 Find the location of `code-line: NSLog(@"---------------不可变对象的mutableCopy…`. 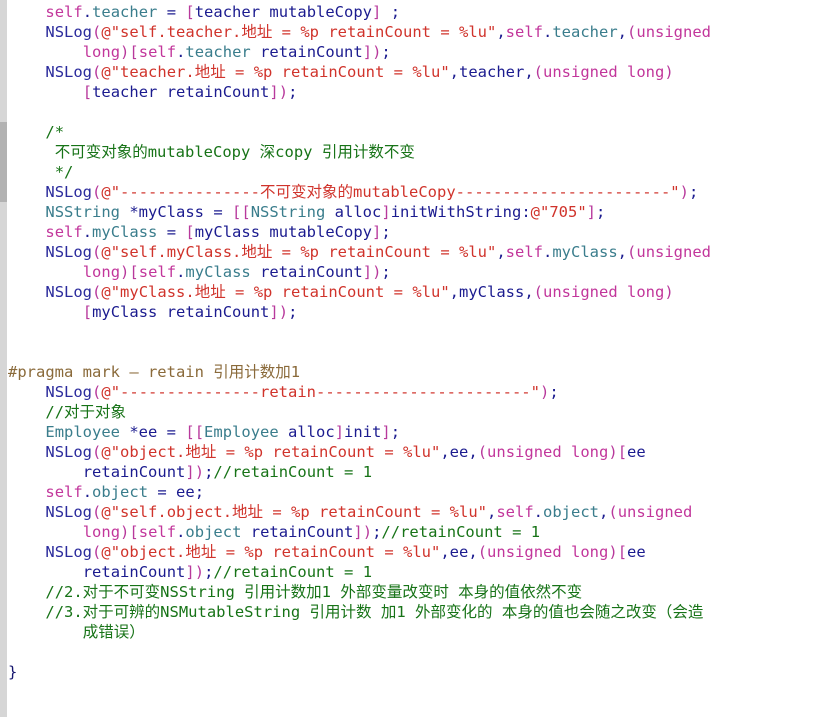

code-line: NSLog(@"---------------不可变对象的mutableCopy… is located at coordinates (418, 192).